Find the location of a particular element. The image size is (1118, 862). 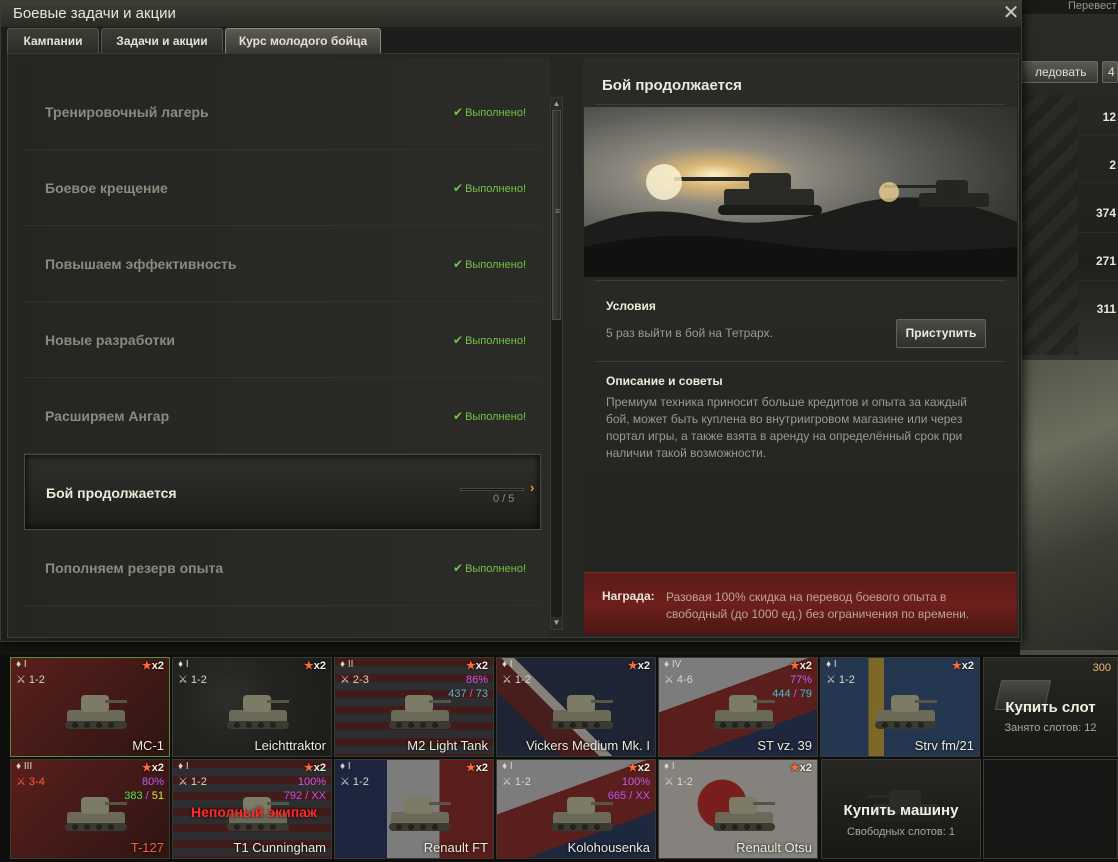

buy-slot-sub: Занято слотов: 12 is located at coordinates (1050, 728).